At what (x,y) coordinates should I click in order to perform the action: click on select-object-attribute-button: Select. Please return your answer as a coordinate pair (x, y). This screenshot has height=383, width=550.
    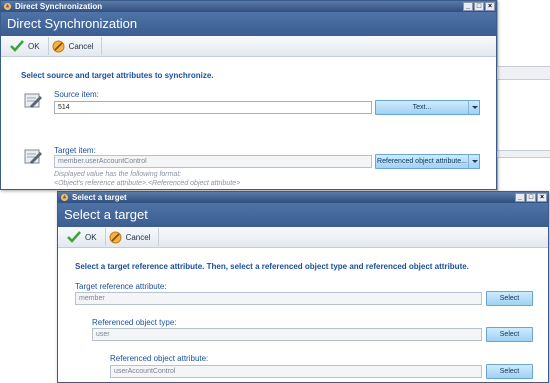
    Looking at the image, I should click on (509, 371).